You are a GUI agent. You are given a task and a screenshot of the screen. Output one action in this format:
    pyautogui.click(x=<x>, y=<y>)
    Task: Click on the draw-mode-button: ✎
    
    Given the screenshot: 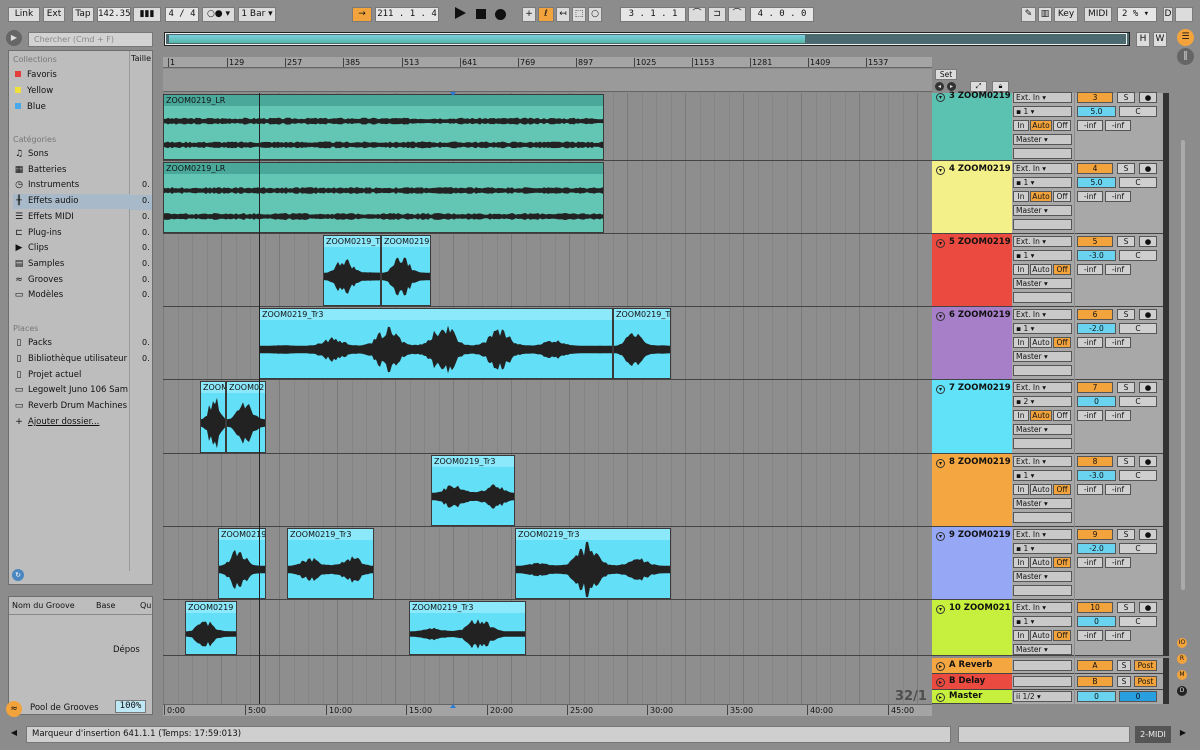 What is the action you would take?
    pyautogui.click(x=1028, y=14)
    